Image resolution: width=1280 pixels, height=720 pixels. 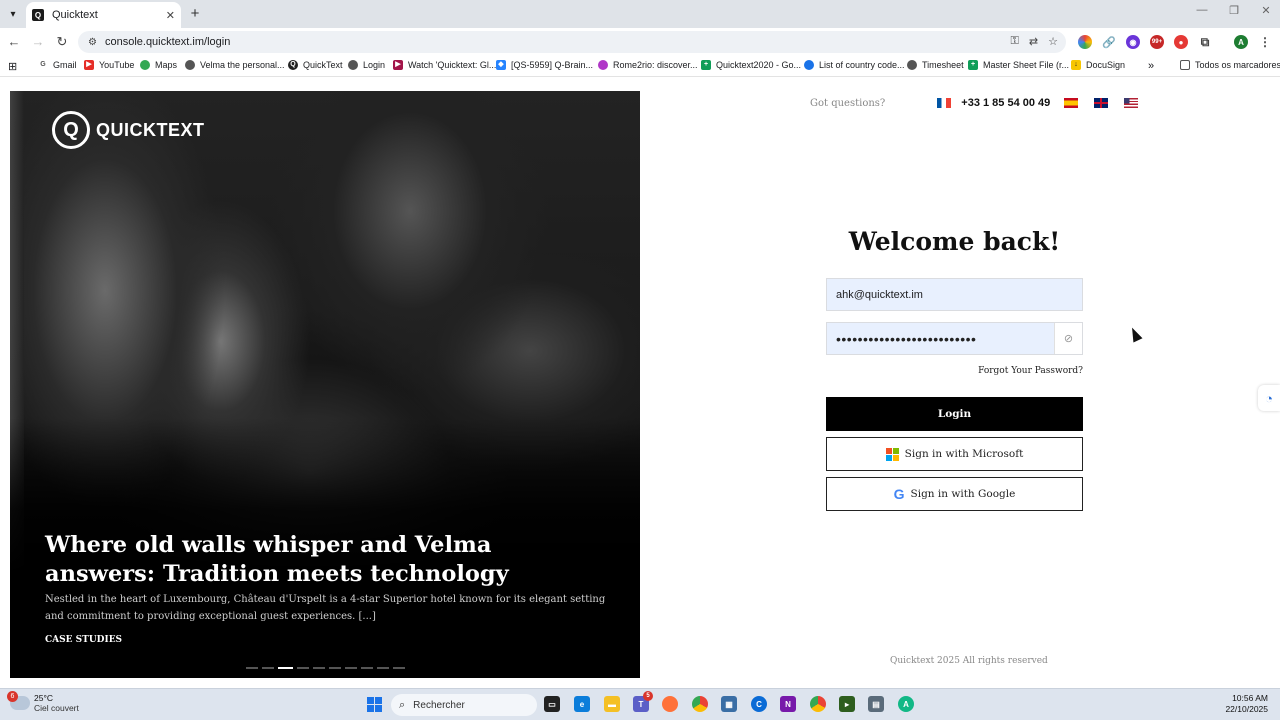 What do you see at coordinates (1246, 704) in the screenshot?
I see `system-clock: 10:56 AM 22/10/2025` at bounding box center [1246, 704].